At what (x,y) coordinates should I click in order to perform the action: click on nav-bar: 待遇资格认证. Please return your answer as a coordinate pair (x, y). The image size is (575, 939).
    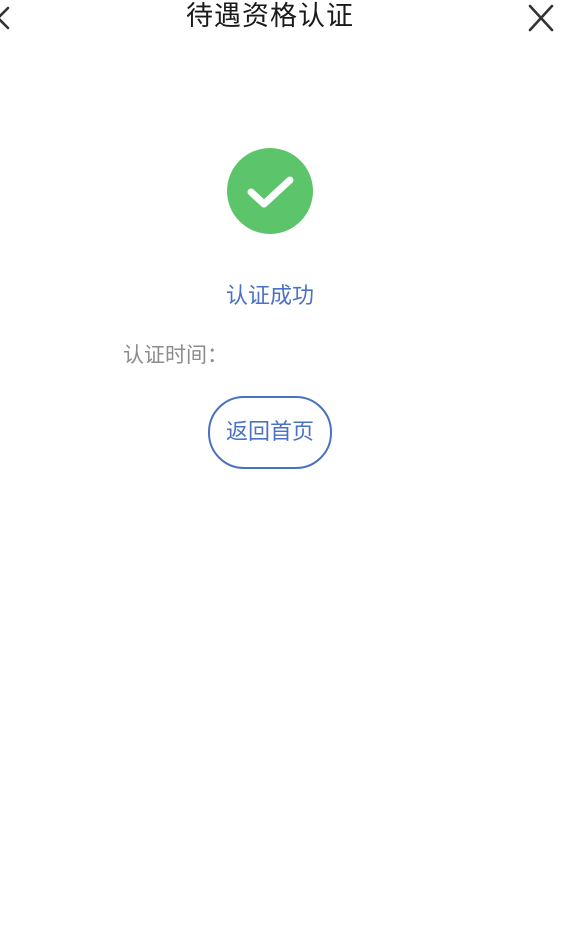
    Looking at the image, I should click on (287, 20).